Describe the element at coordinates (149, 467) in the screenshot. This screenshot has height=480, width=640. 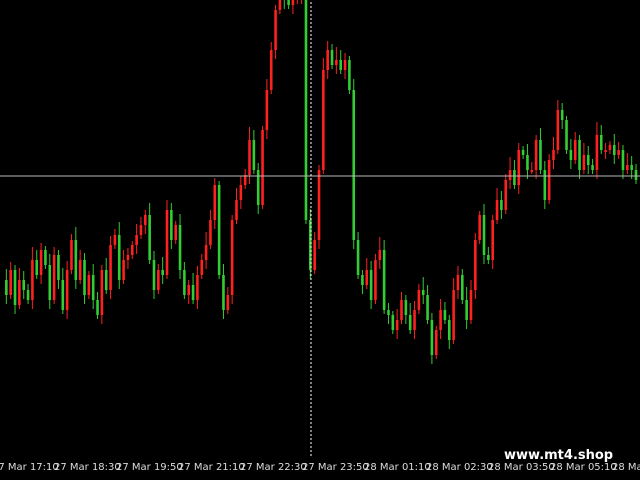
I see `time-axis-label: 27 Mar 19:50` at that location.